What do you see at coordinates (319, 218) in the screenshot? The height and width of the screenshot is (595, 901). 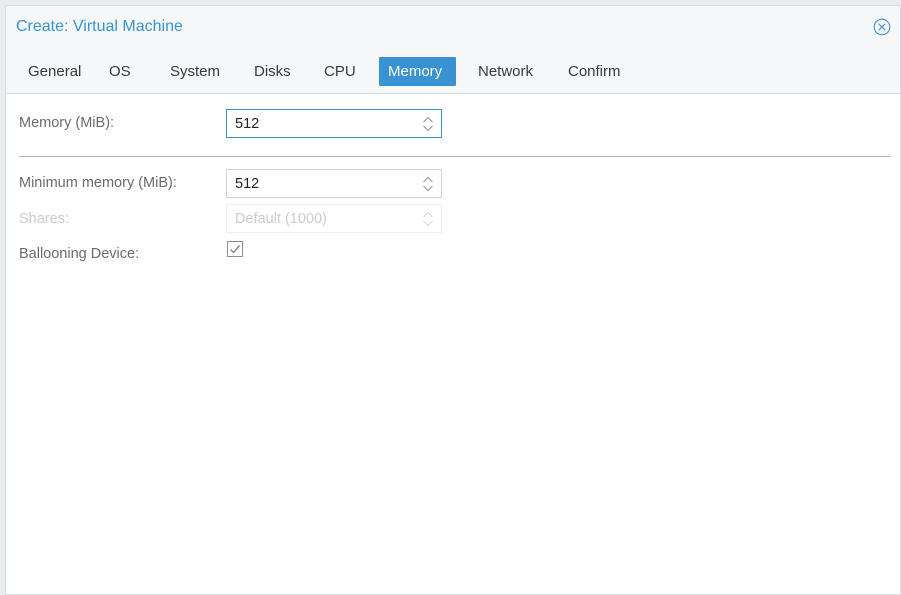 I see `shares-input` at bounding box center [319, 218].